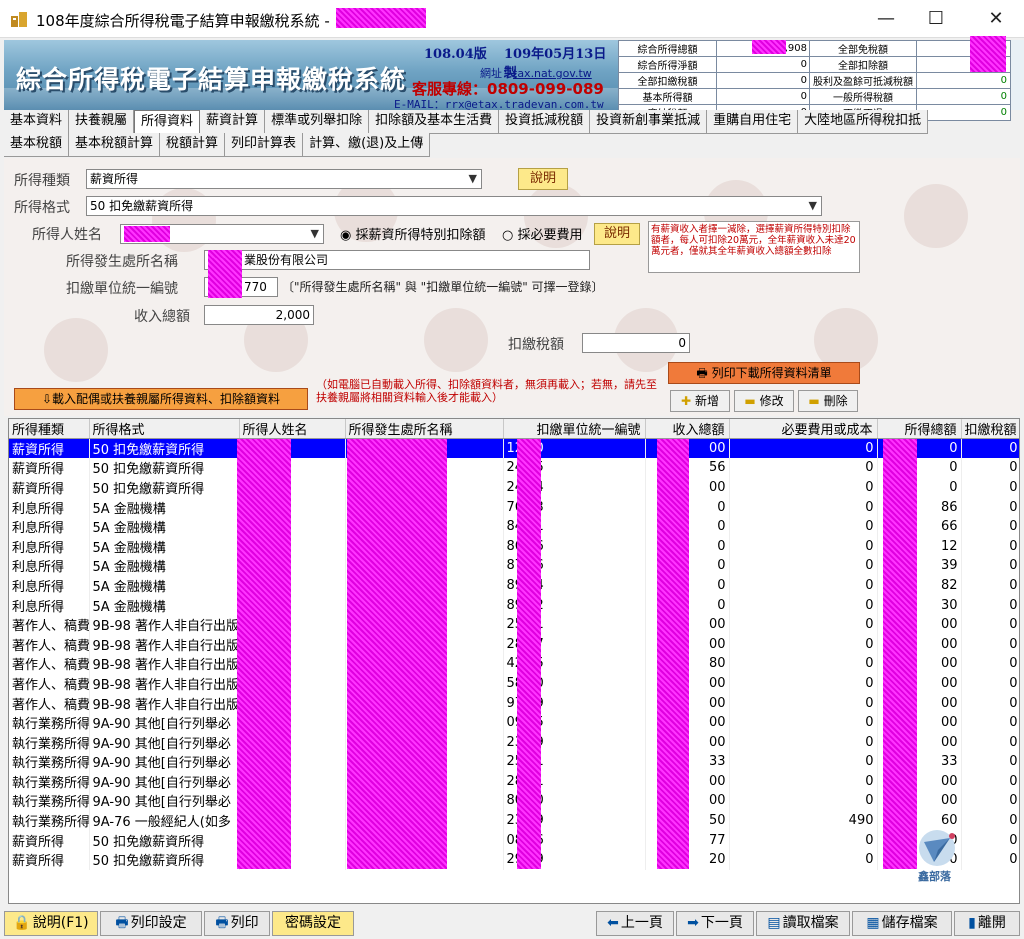 Image resolution: width=1024 pixels, height=939 pixels. I want to click on explain-button-1: 說明, so click(543, 179).